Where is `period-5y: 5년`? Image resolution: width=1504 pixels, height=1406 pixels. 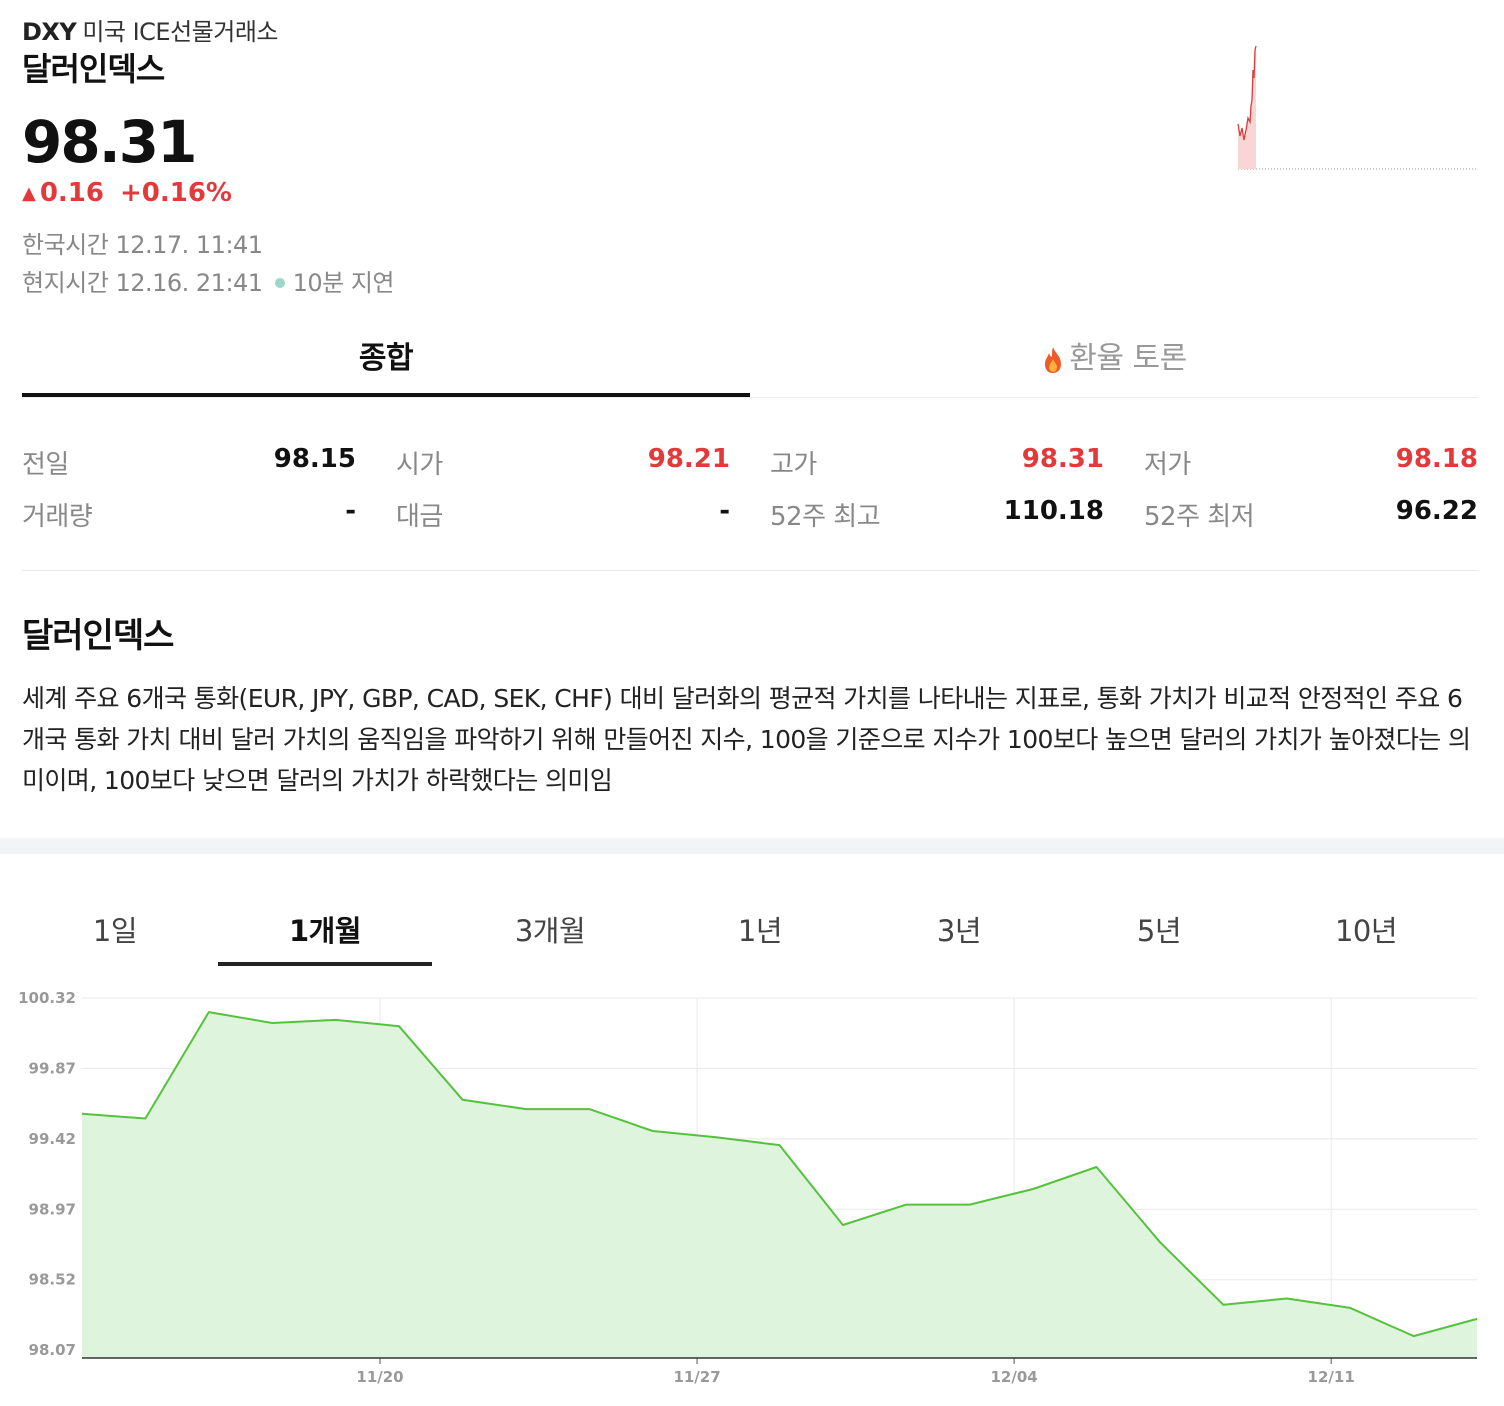
period-5y: 5년 is located at coordinates (1159, 931).